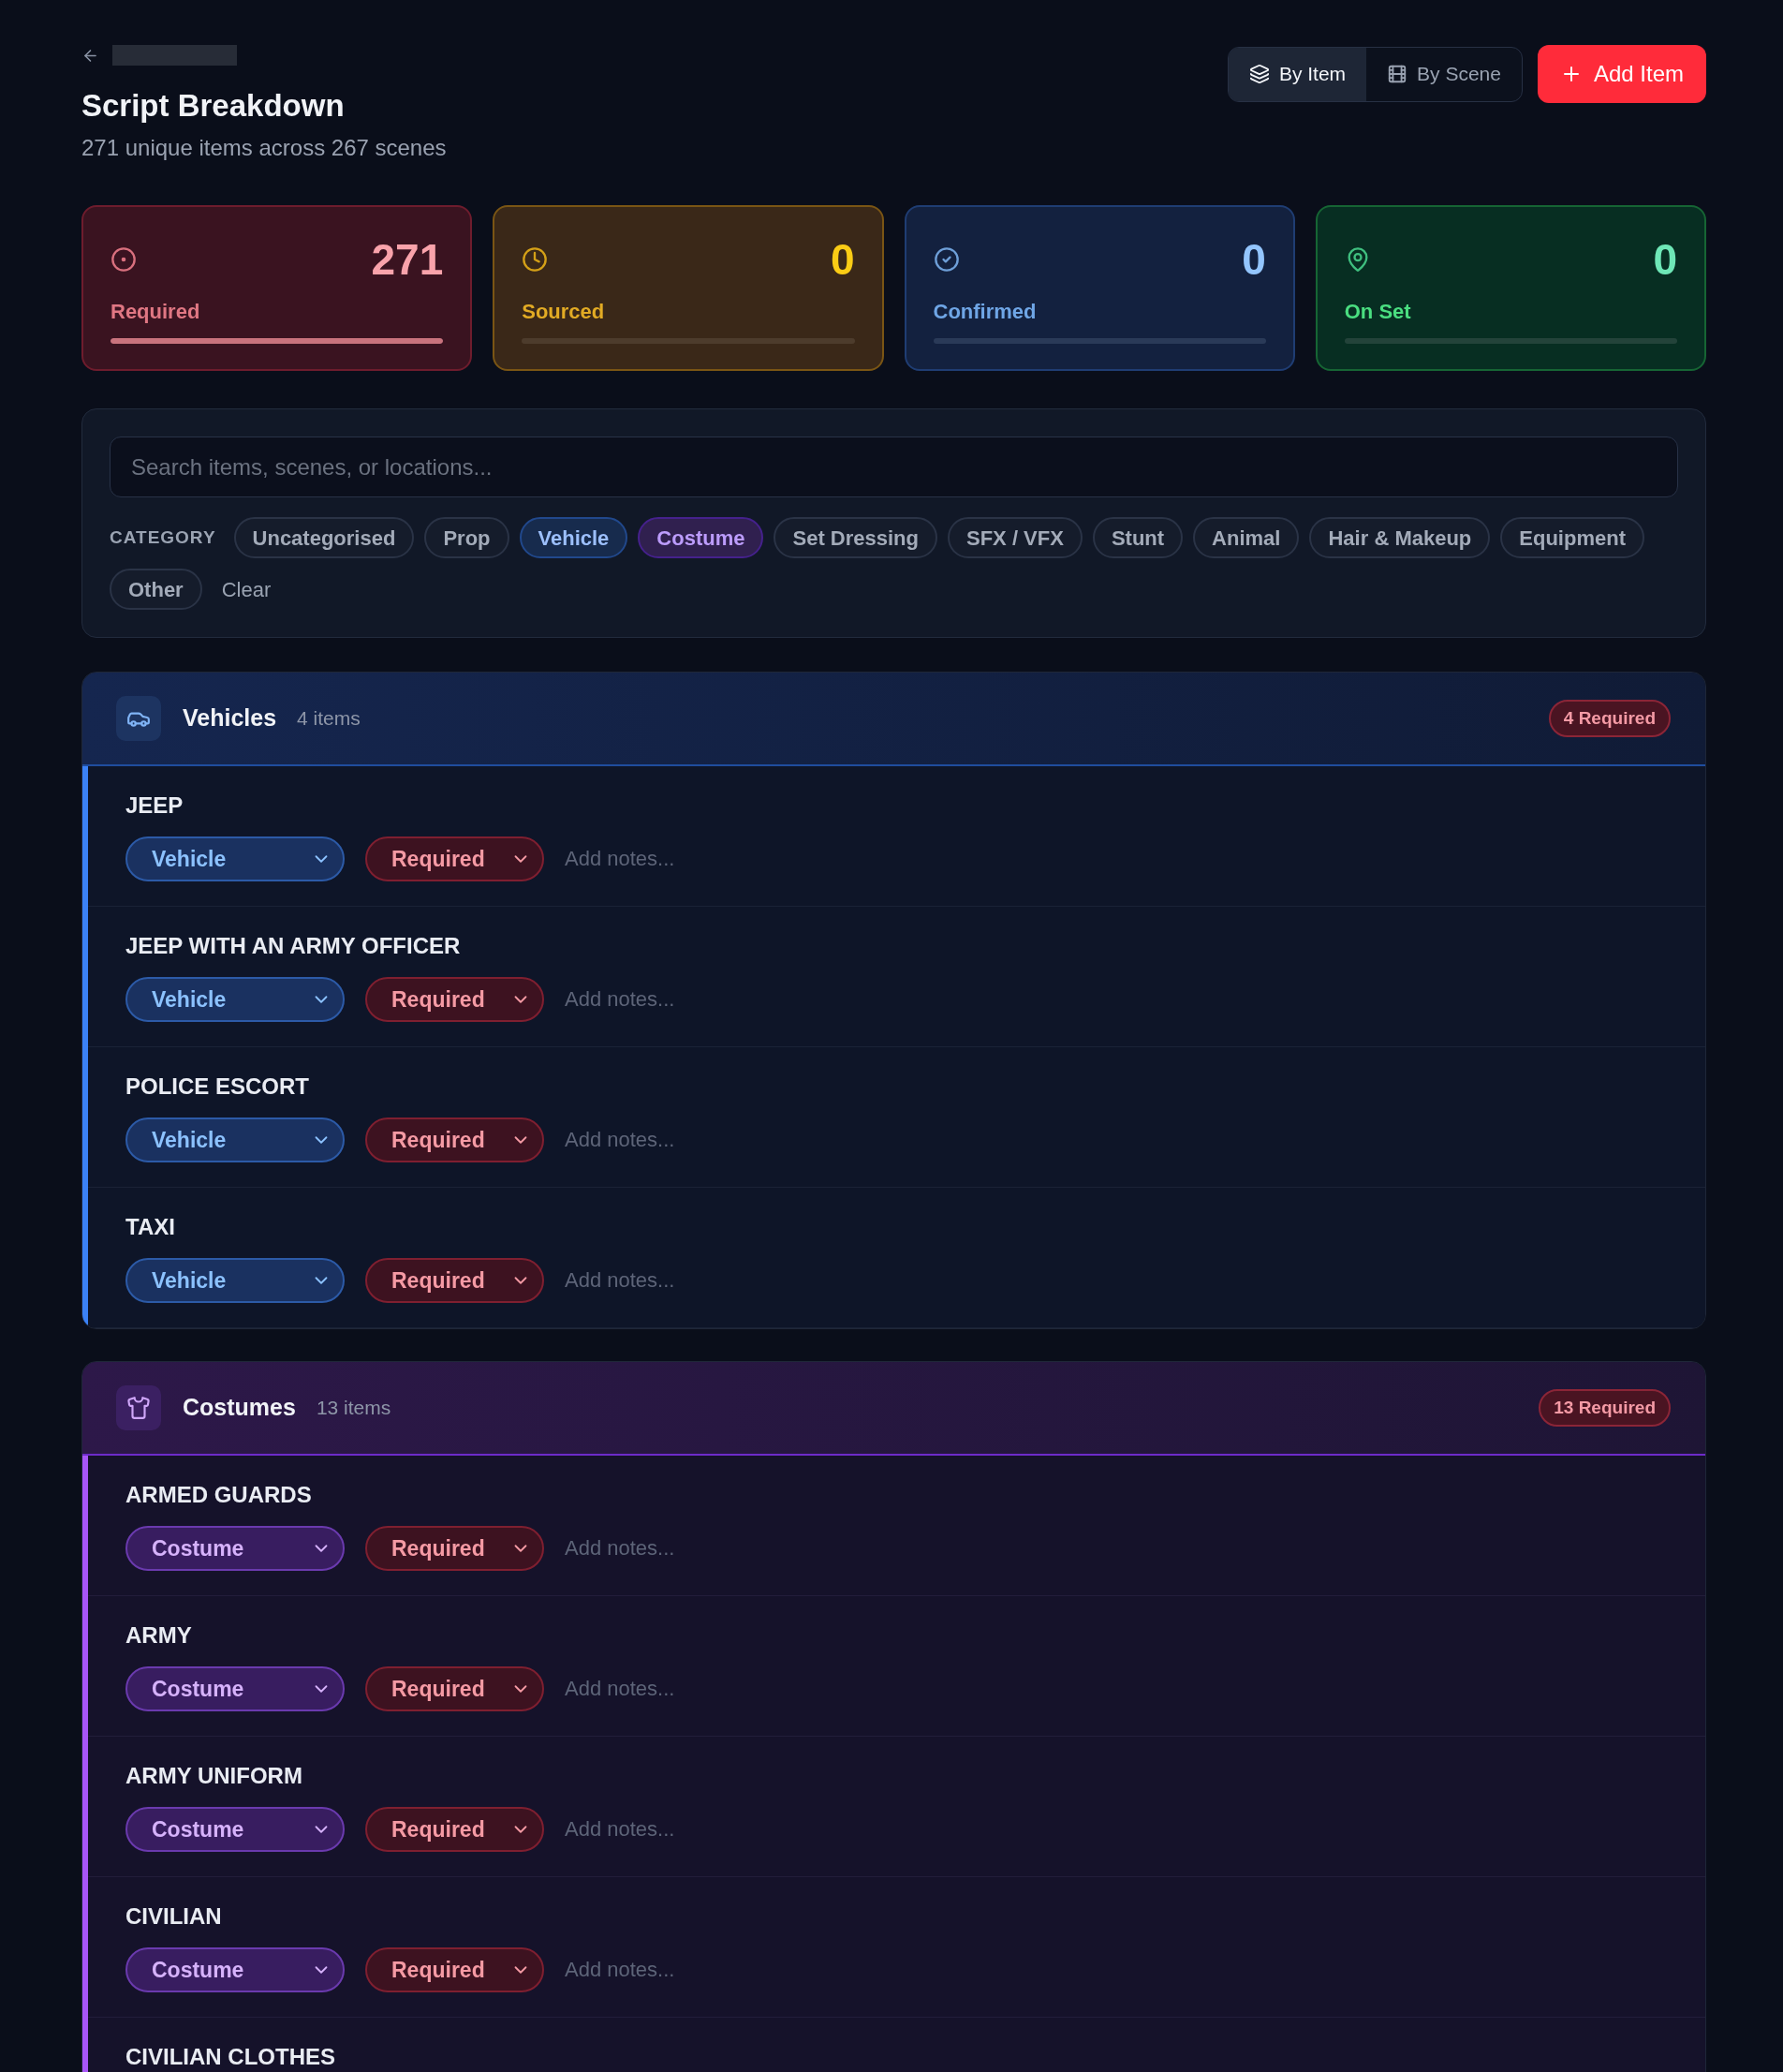 This screenshot has width=1783, height=2072. I want to click on section-count: 13 items, so click(353, 1408).